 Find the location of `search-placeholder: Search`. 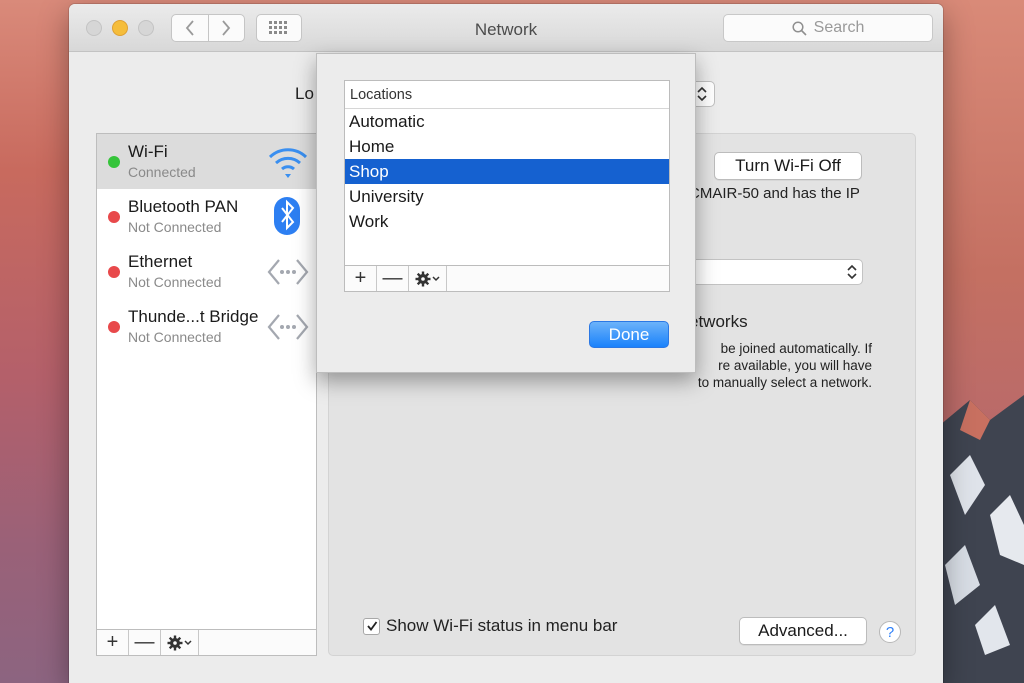

search-placeholder: Search is located at coordinates (839, 27).